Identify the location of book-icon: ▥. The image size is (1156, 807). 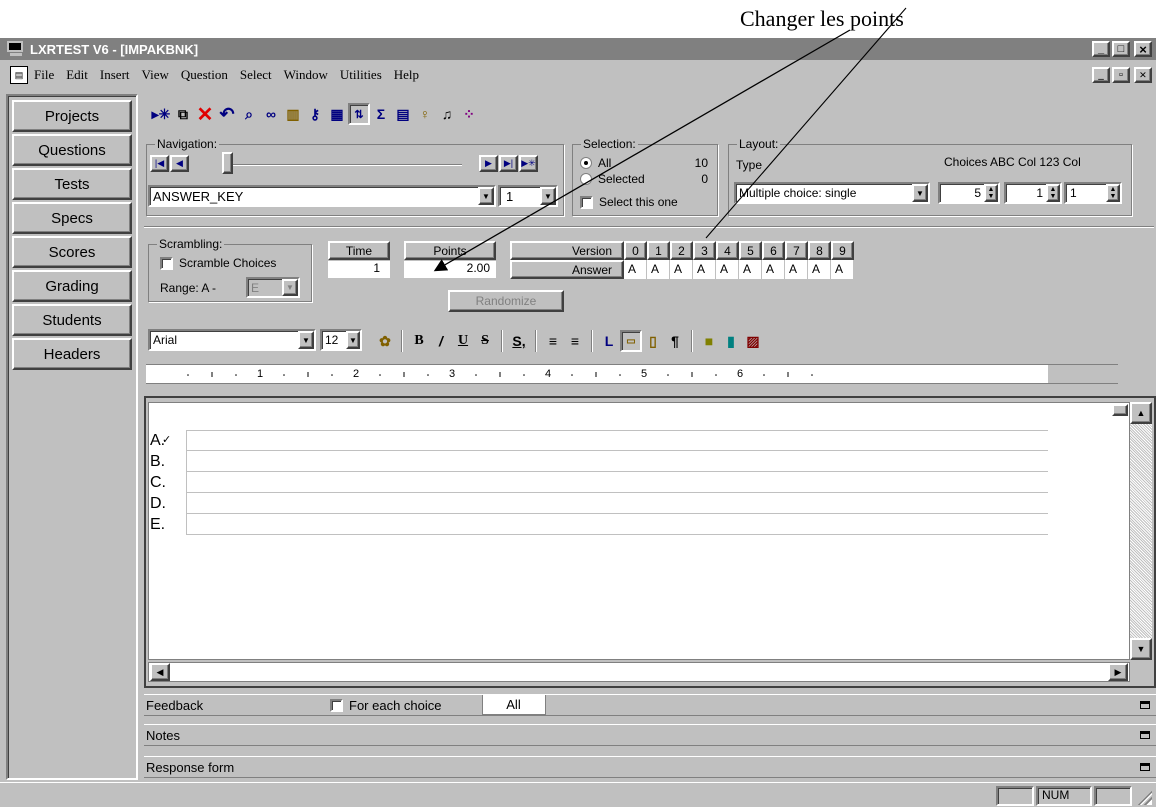
(293, 114).